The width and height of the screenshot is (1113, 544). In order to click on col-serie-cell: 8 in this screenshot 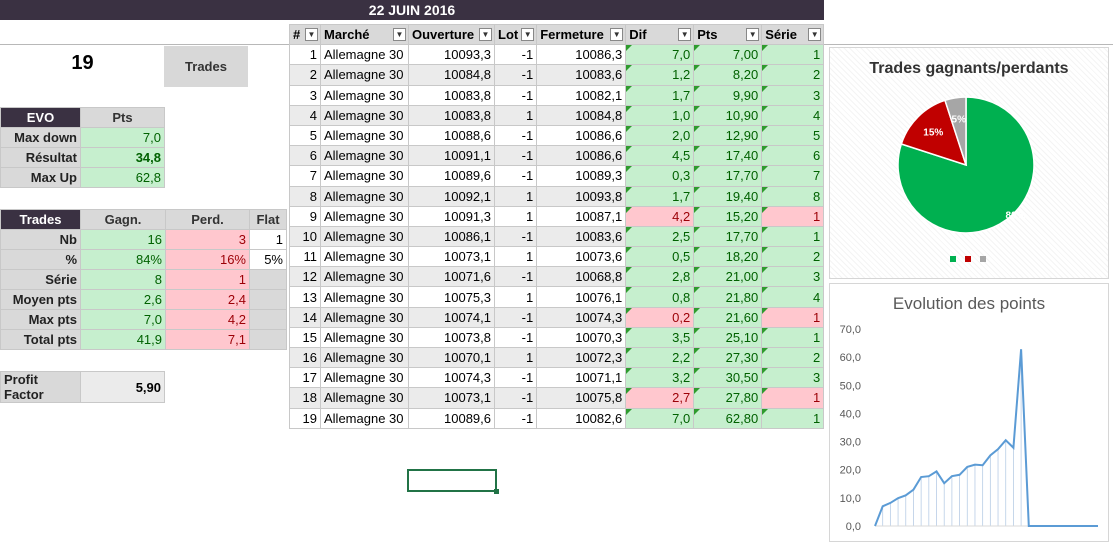, I will do `click(793, 196)`.